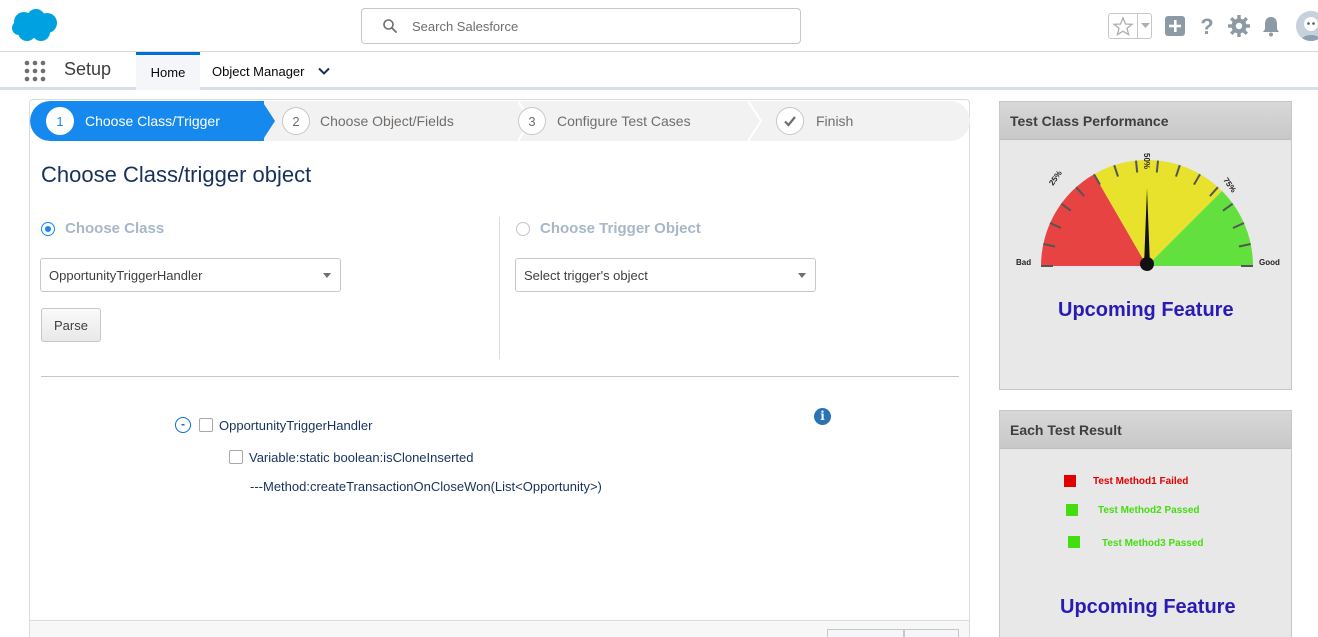 The image size is (1318, 637). I want to click on help-icon: ?, so click(1207, 26).